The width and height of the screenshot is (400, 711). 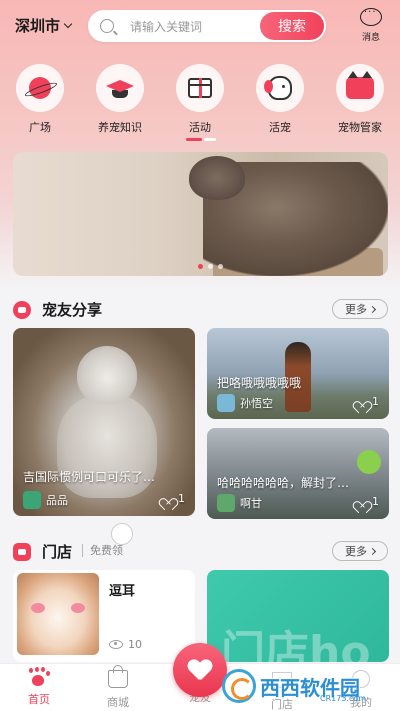 What do you see at coordinates (370, 38) in the screenshot?
I see `messages-label: 消息` at bounding box center [370, 38].